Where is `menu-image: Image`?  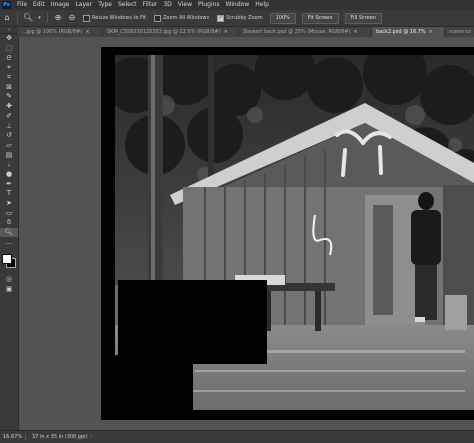
menu-image: Image is located at coordinates (60, 5).